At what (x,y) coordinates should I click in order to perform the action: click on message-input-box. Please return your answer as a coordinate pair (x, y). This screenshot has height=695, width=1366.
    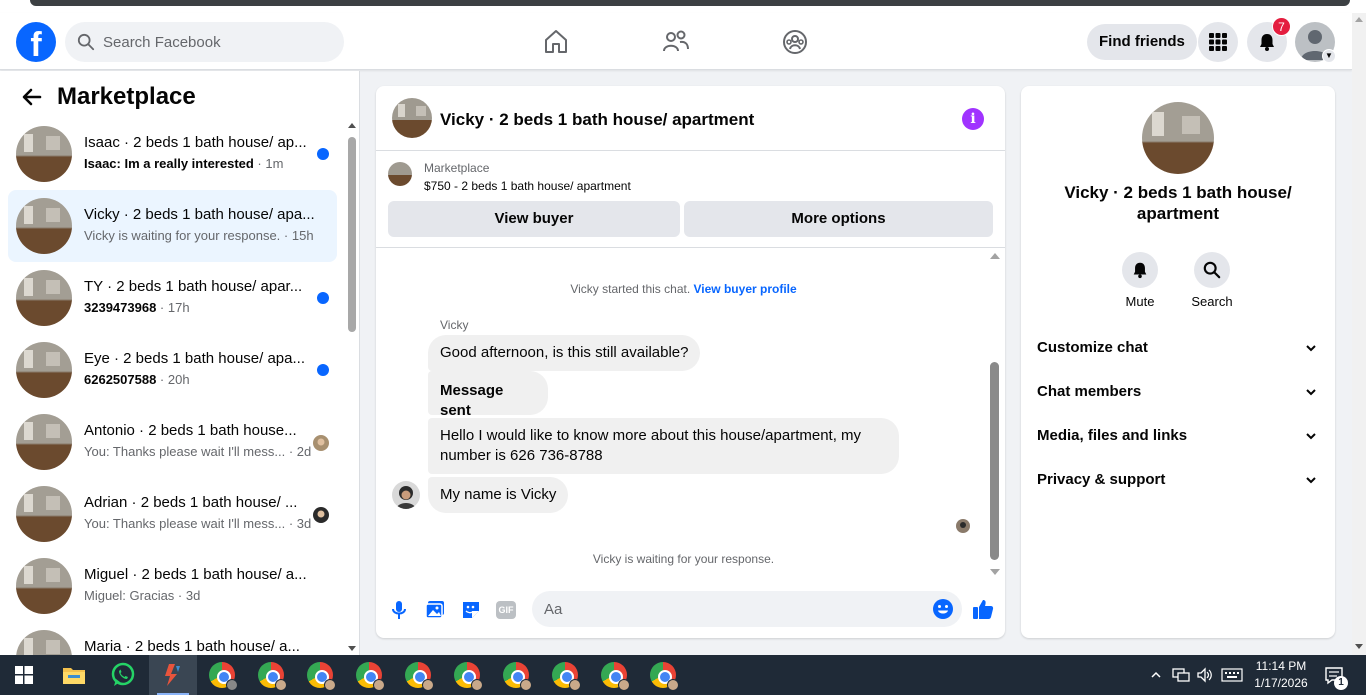
    Looking at the image, I should click on (747, 609).